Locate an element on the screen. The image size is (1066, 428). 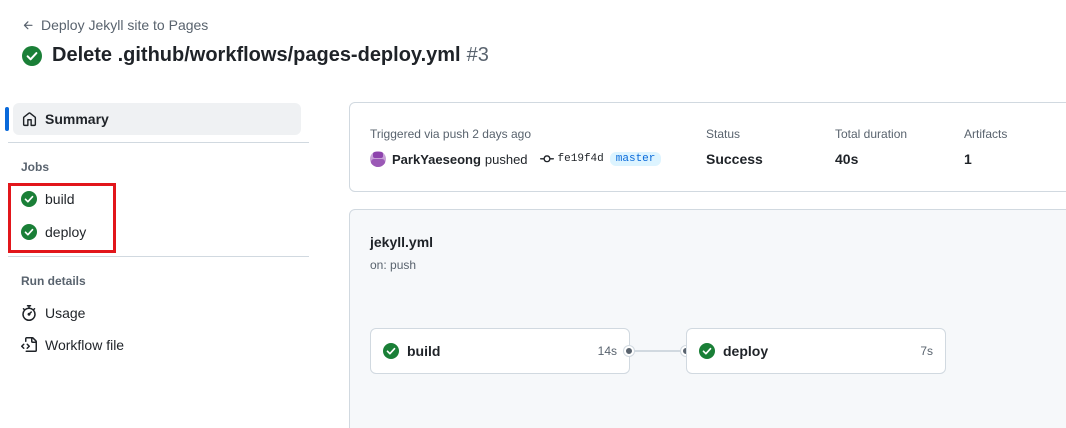
connector-dot-out is located at coordinates (629, 351).